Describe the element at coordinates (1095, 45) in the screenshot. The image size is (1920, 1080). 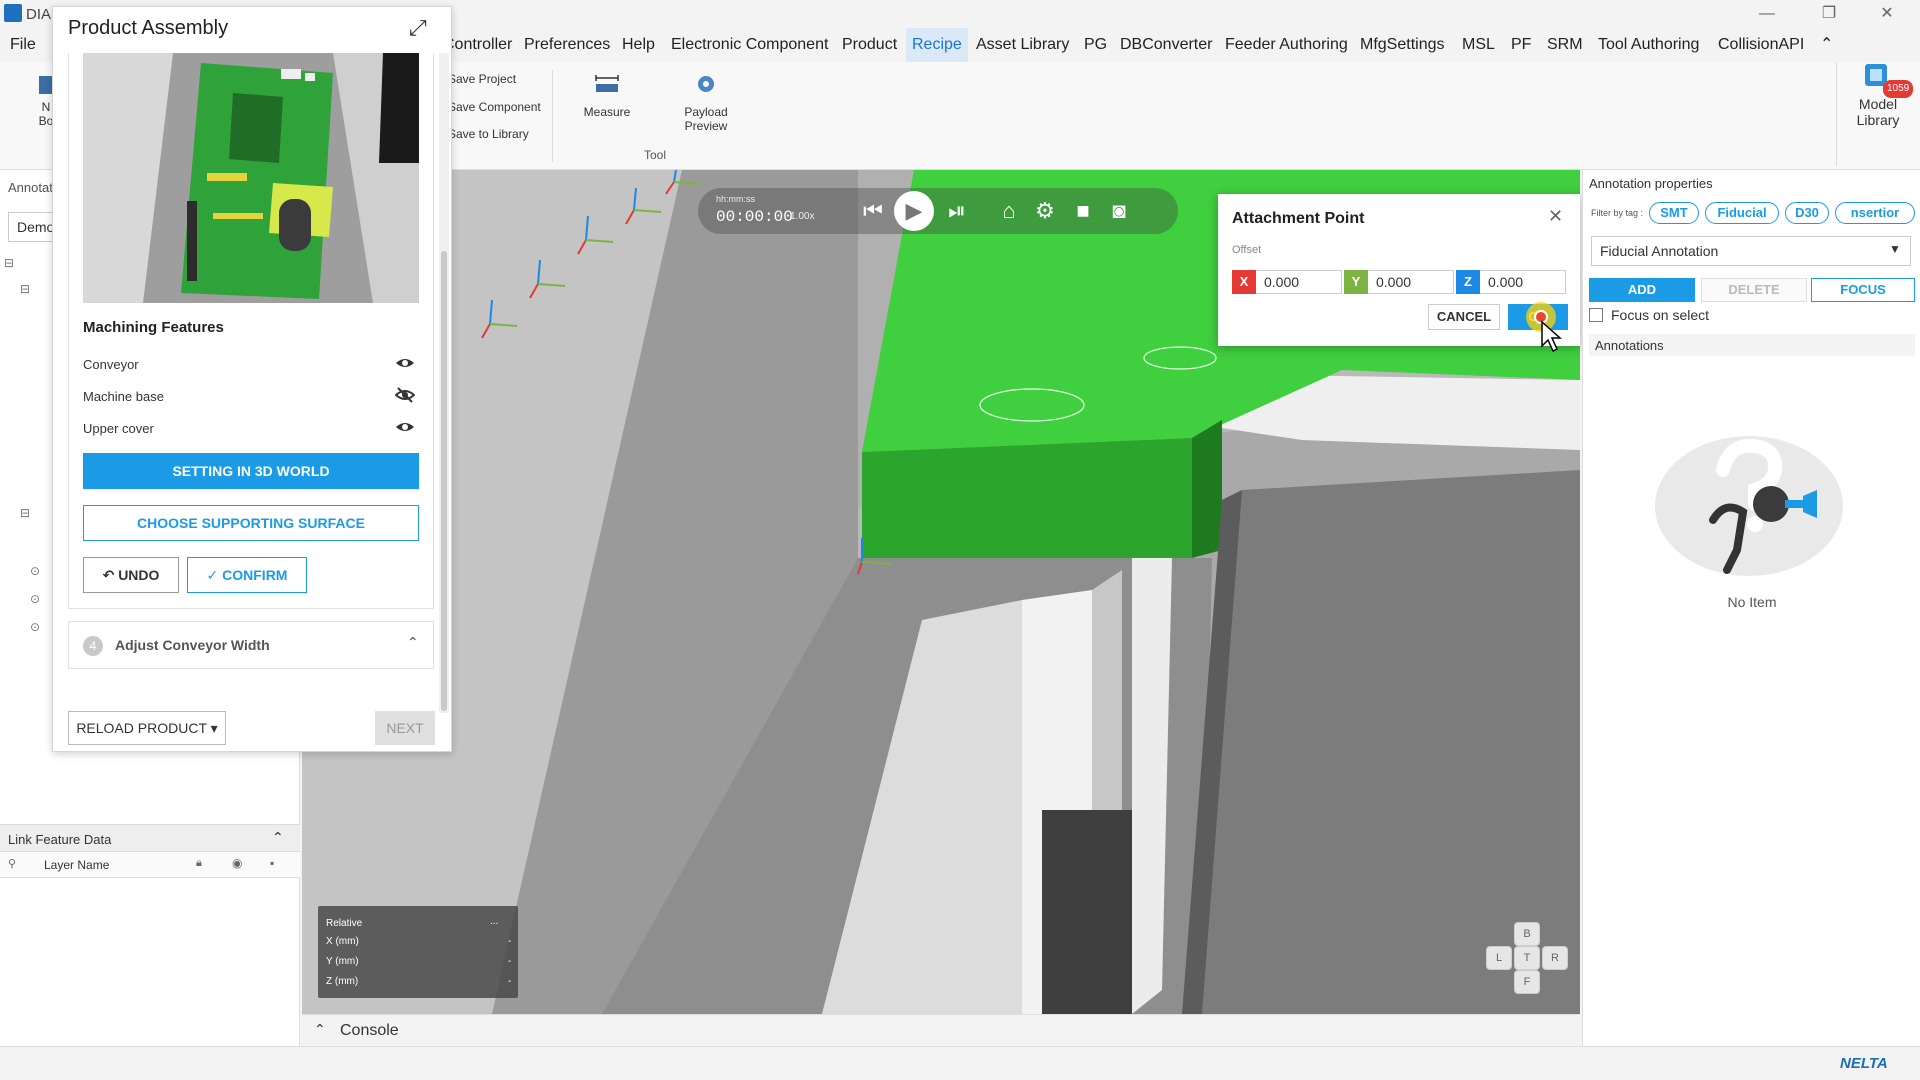
I see `menu-pg: PG` at that location.